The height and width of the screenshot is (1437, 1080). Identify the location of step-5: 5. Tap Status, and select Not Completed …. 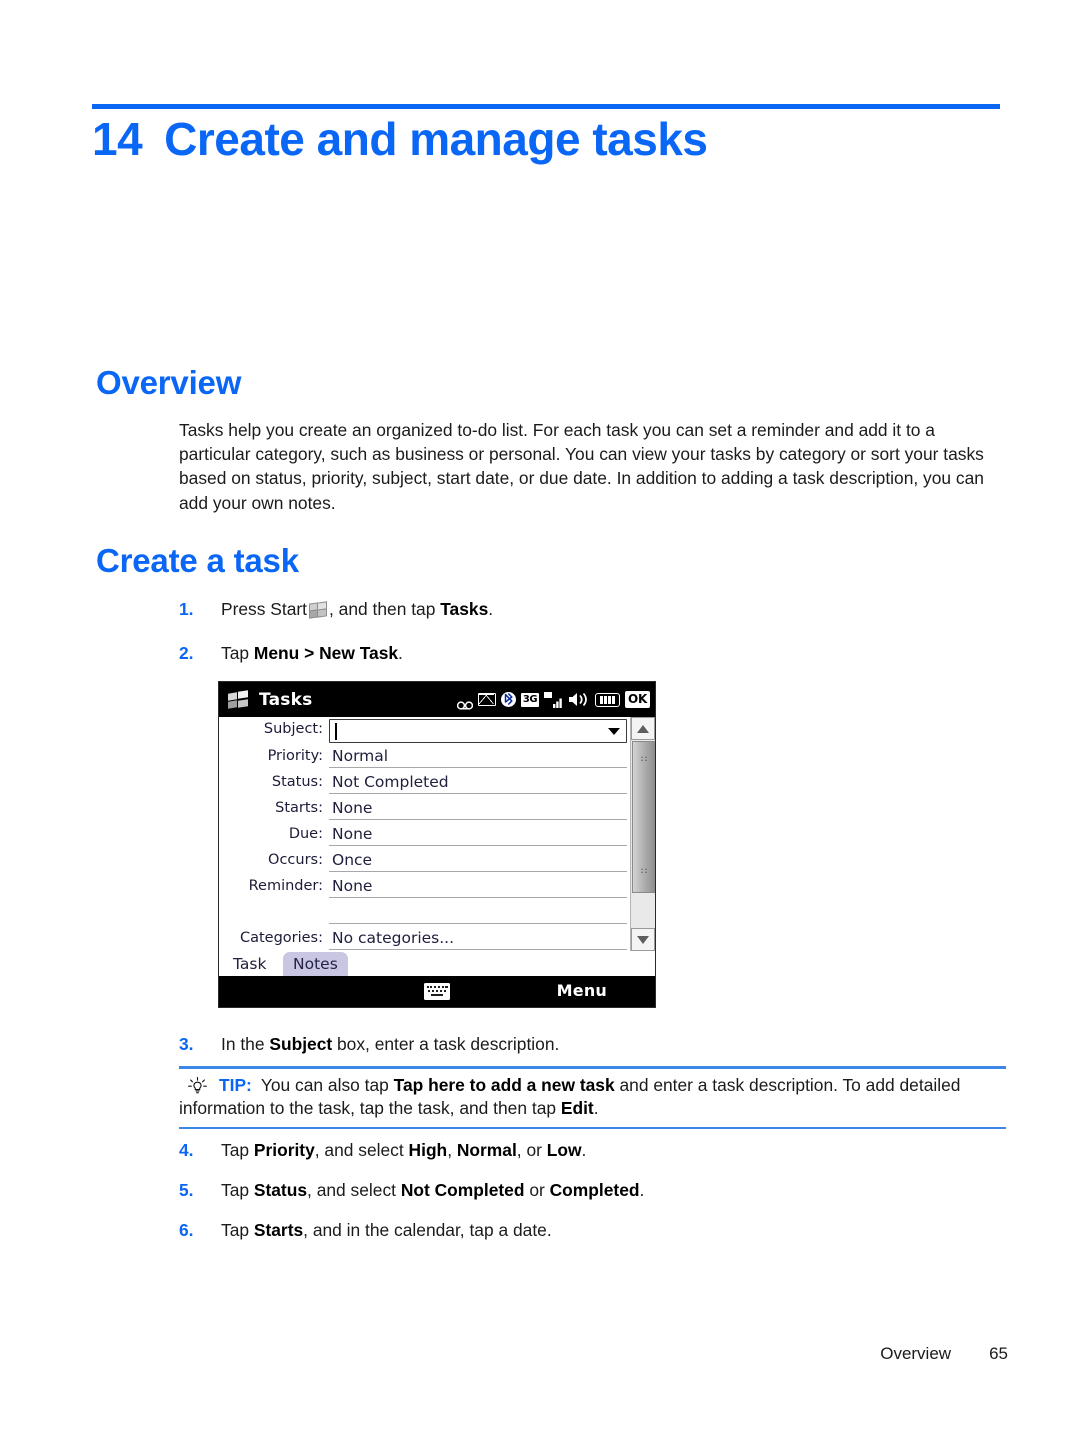
(594, 1190).